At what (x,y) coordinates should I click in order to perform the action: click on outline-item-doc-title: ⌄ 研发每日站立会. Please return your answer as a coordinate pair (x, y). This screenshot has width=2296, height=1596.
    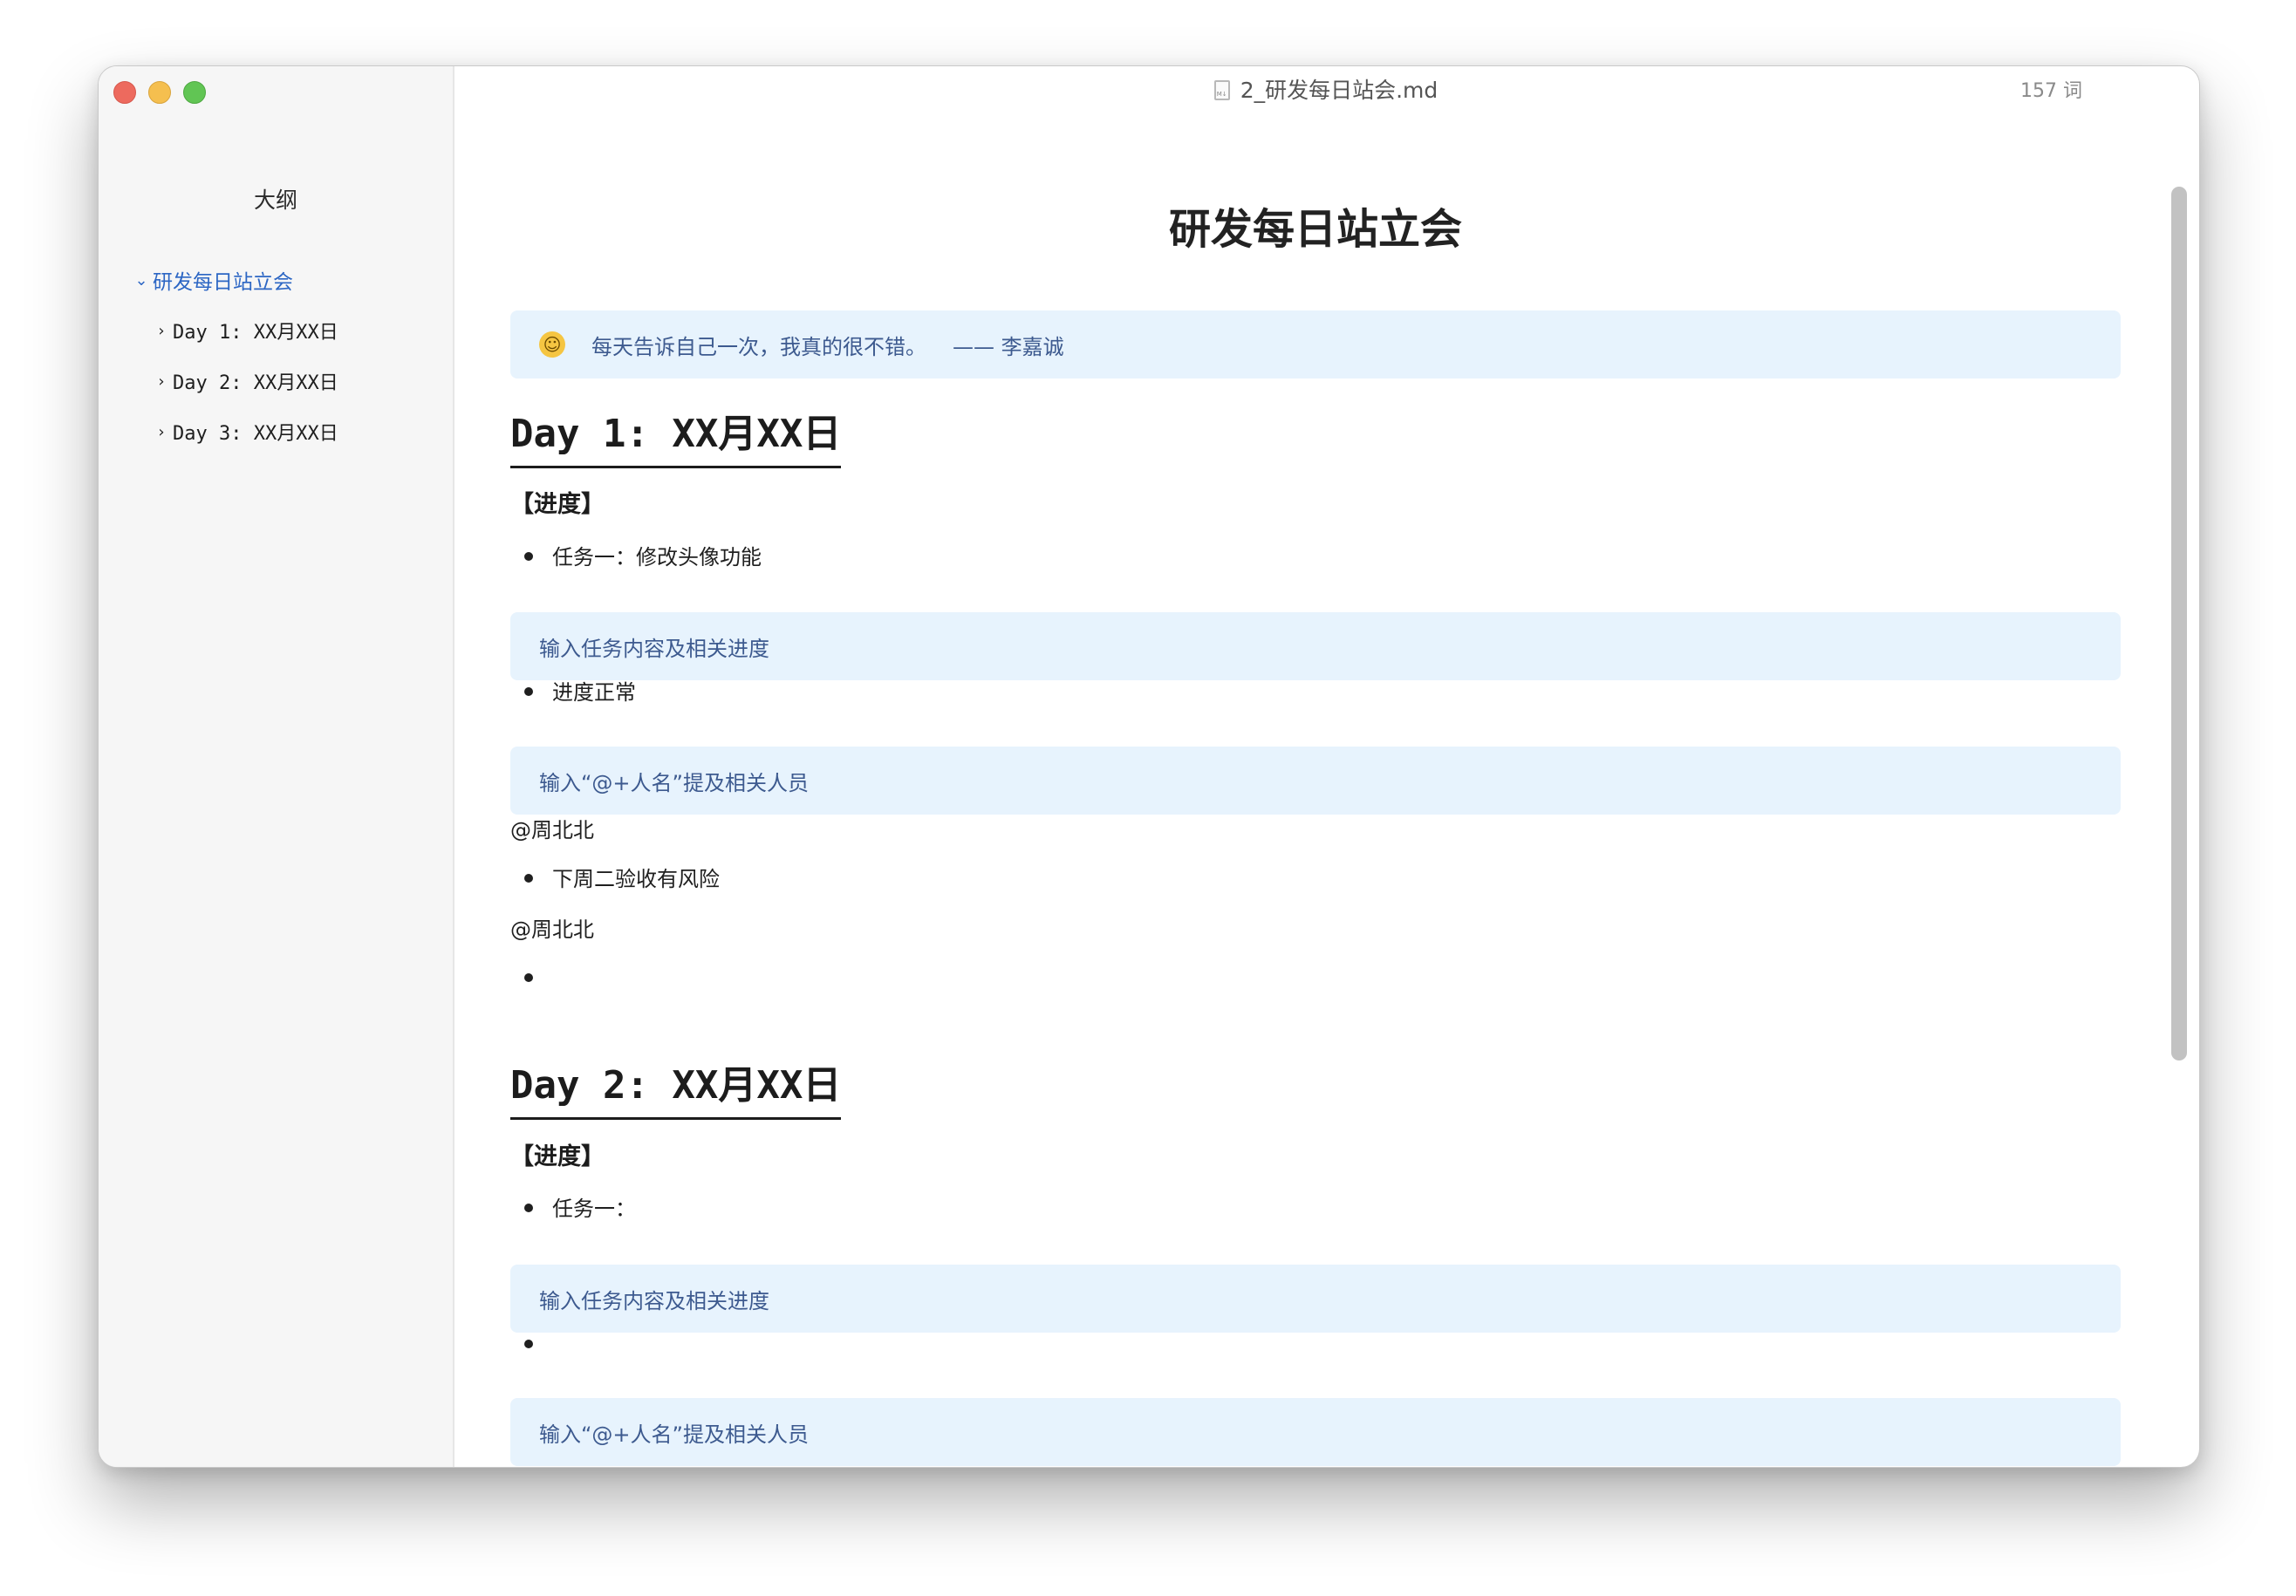
    Looking at the image, I should click on (276, 280).